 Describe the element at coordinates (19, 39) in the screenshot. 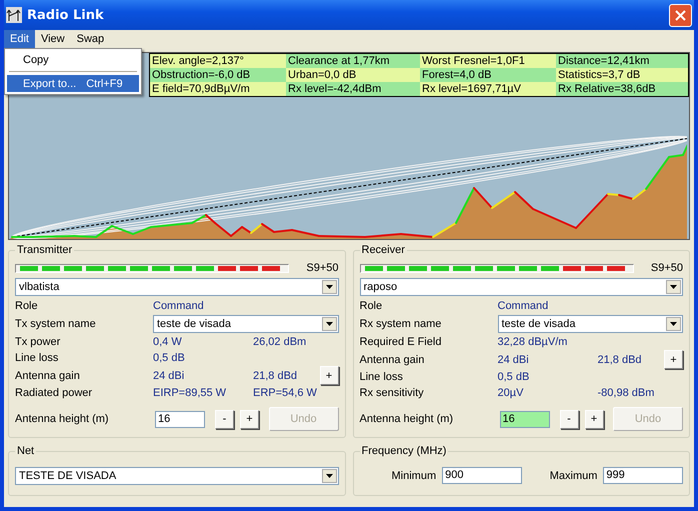

I see `menu-item: Edit` at that location.